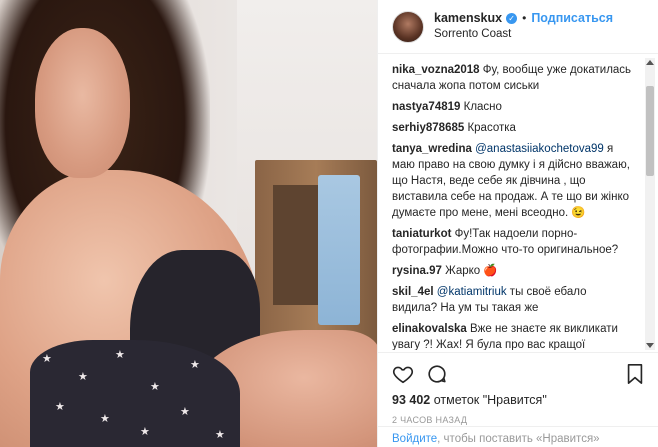 Image resolution: width=658 pixels, height=447 pixels. Describe the element at coordinates (436, 70) in the screenshot. I see `comment-username: nika_vozna2018` at that location.